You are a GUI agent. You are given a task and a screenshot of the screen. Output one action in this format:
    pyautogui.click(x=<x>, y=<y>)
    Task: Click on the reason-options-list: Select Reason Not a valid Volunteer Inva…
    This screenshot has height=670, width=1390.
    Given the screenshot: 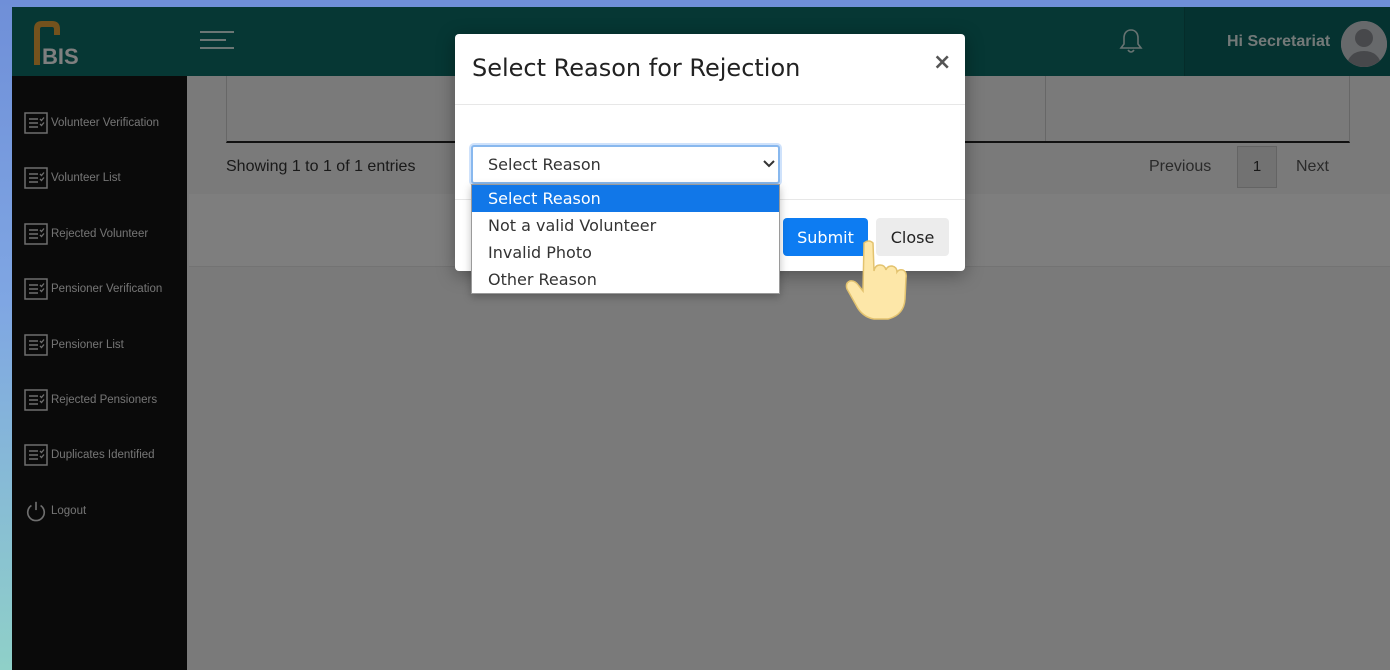 What is the action you would take?
    pyautogui.click(x=625, y=239)
    